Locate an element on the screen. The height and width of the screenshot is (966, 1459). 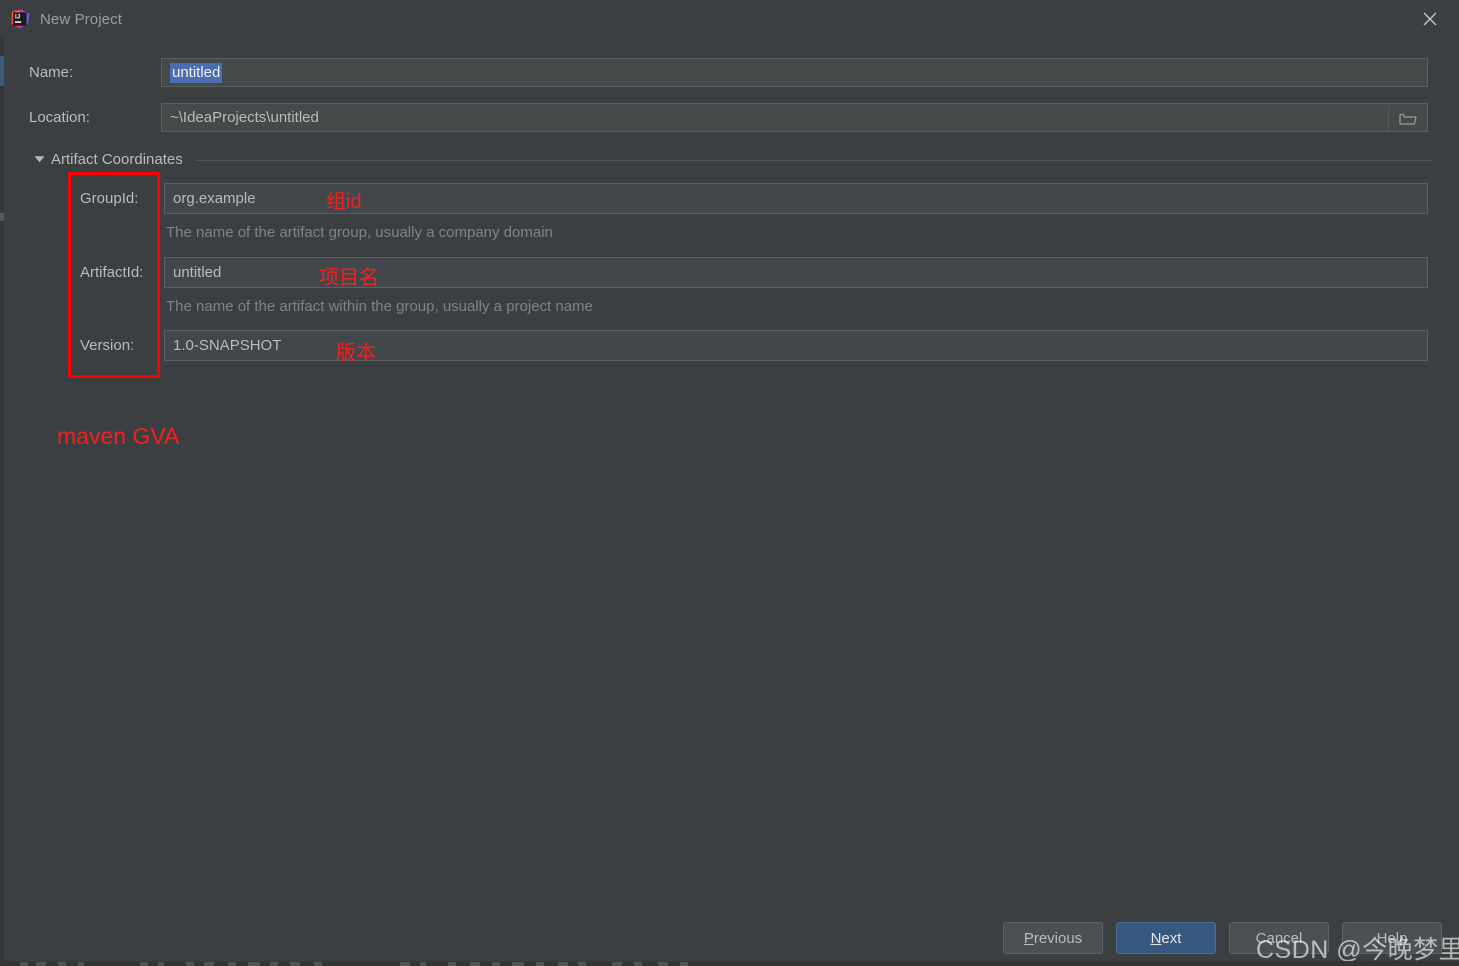
cancel-button: Cancel is located at coordinates (1279, 938).